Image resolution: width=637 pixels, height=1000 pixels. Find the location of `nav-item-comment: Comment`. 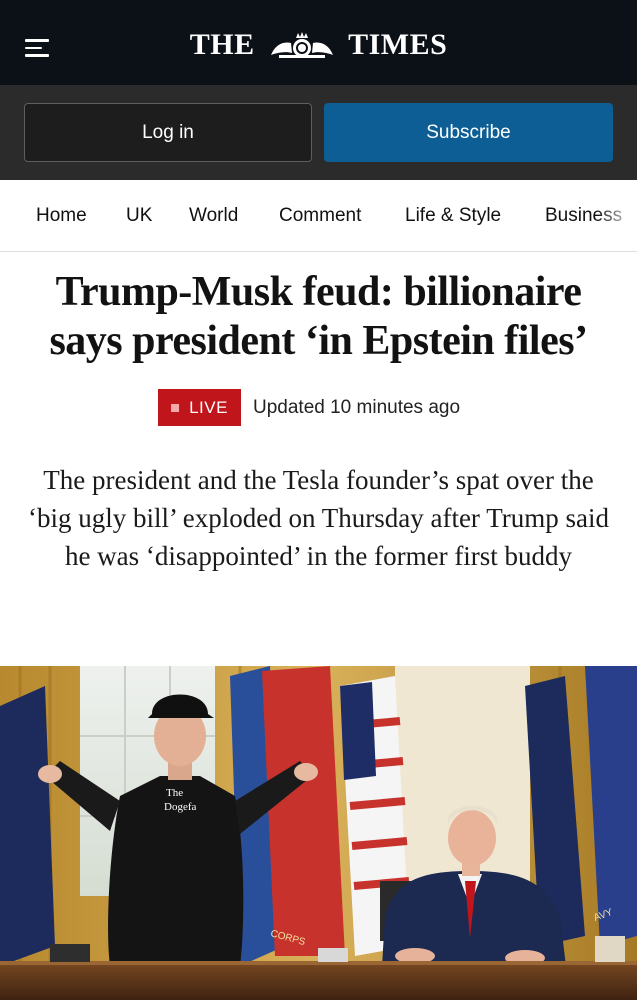

nav-item-comment: Comment is located at coordinates (320, 216).